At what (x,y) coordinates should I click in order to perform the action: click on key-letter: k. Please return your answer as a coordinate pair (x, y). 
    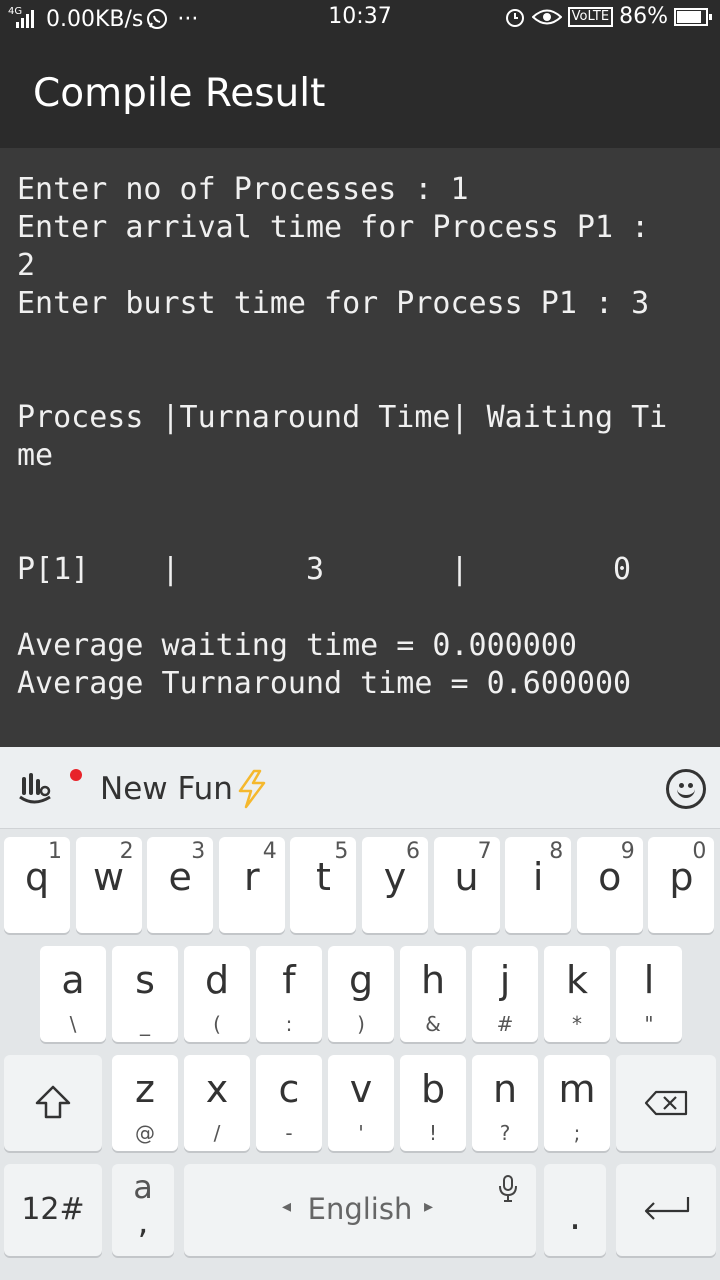
    Looking at the image, I should click on (576, 980).